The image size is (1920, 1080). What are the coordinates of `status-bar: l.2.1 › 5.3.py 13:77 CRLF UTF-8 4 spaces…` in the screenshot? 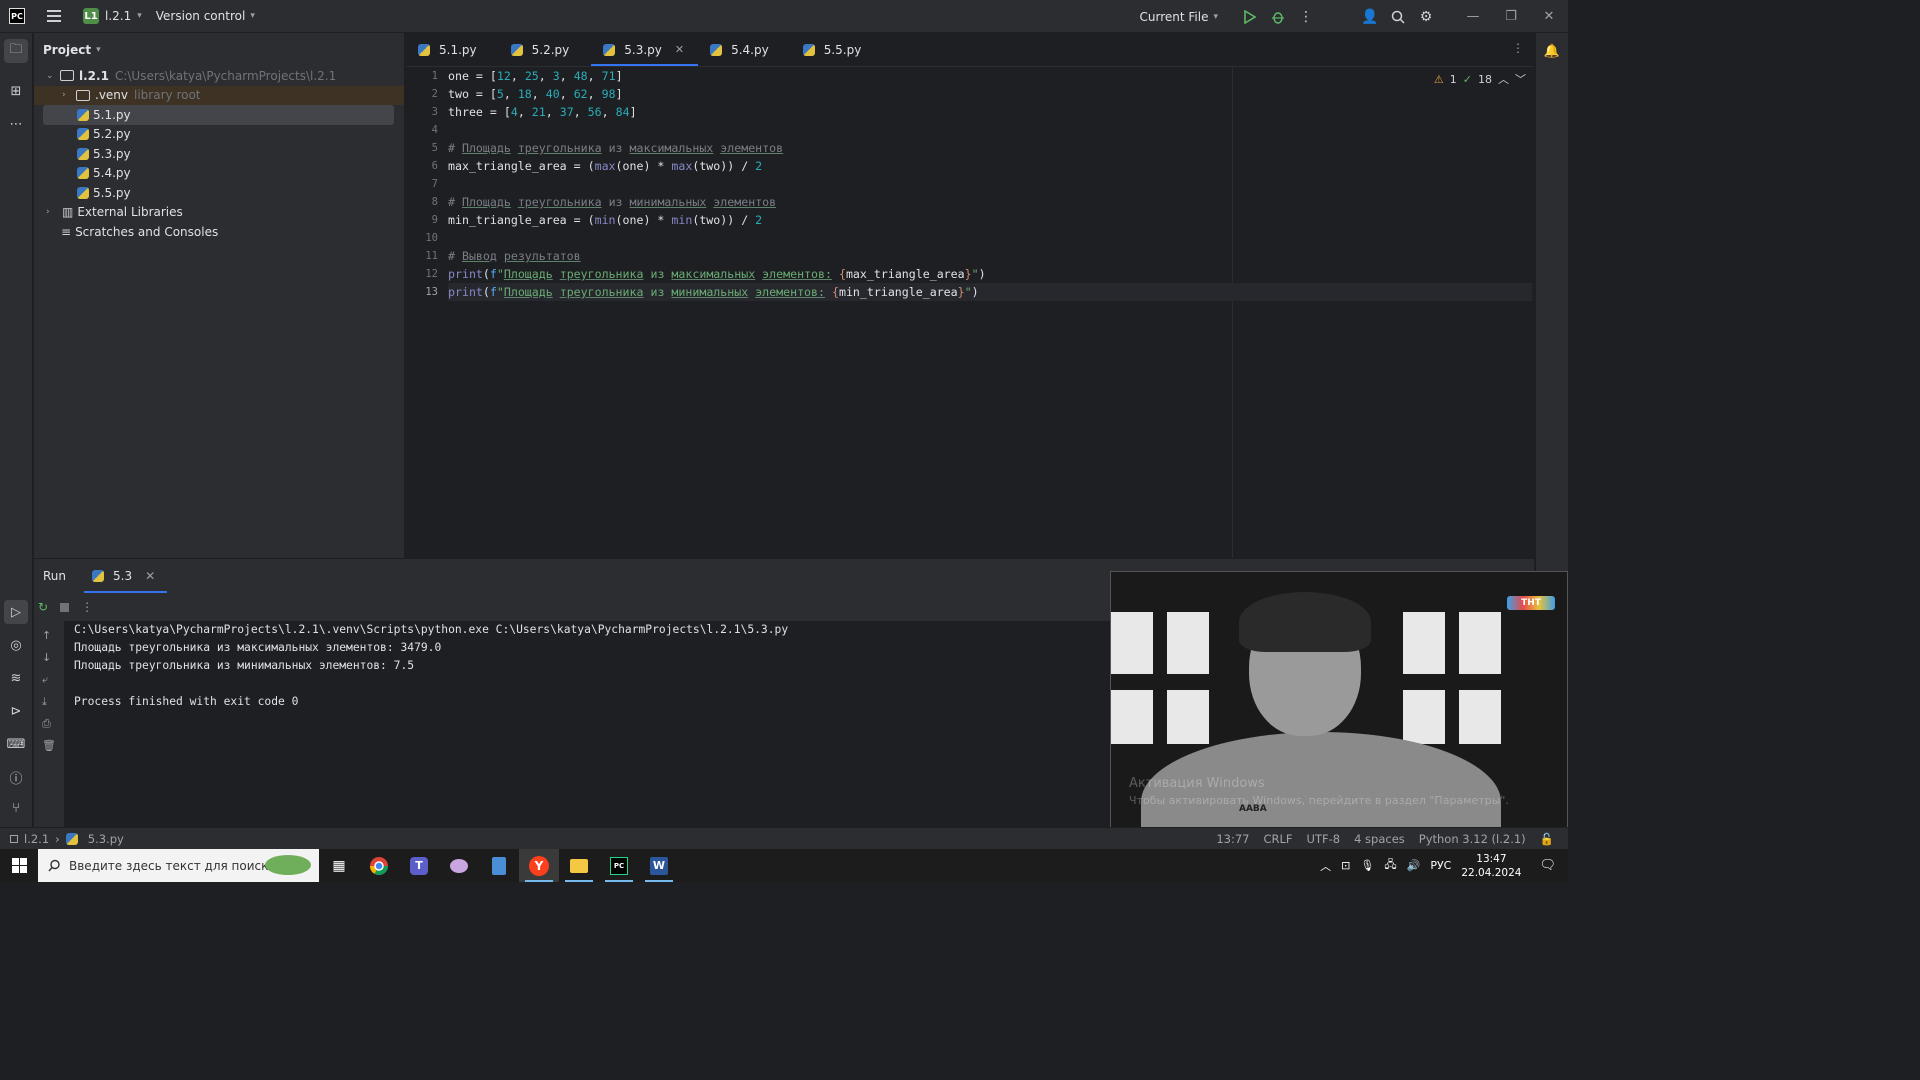 It's located at (784, 838).